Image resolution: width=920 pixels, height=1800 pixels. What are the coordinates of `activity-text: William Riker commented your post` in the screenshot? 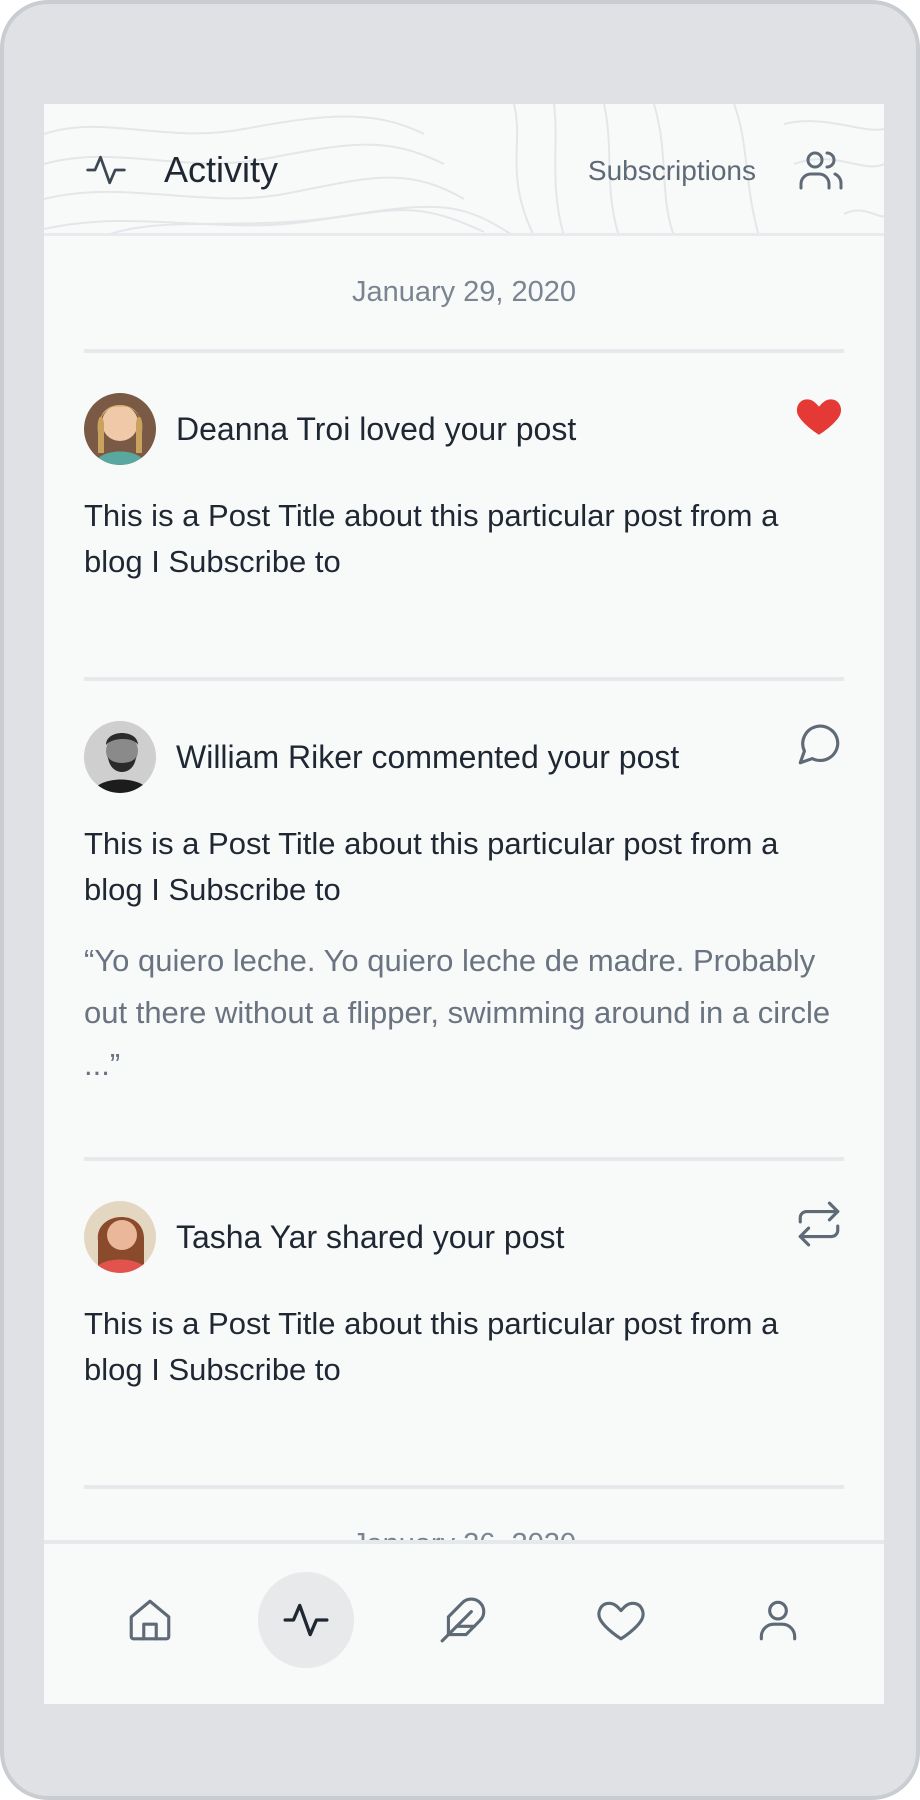 It's located at (428, 757).